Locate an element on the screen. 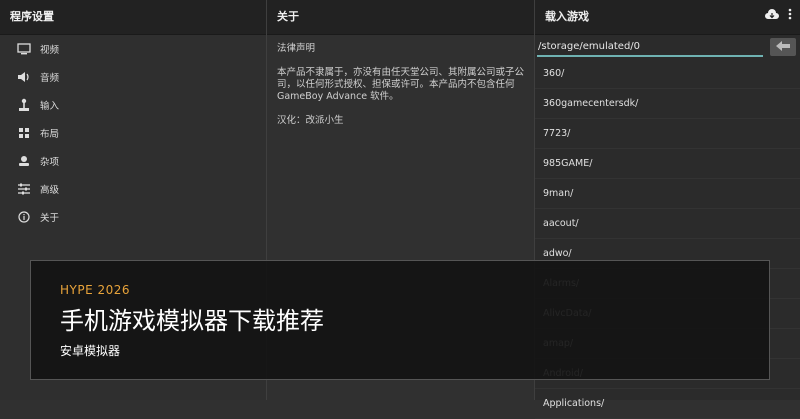 The image size is (800, 419). menu-item-audio: 音频 is located at coordinates (133, 77).